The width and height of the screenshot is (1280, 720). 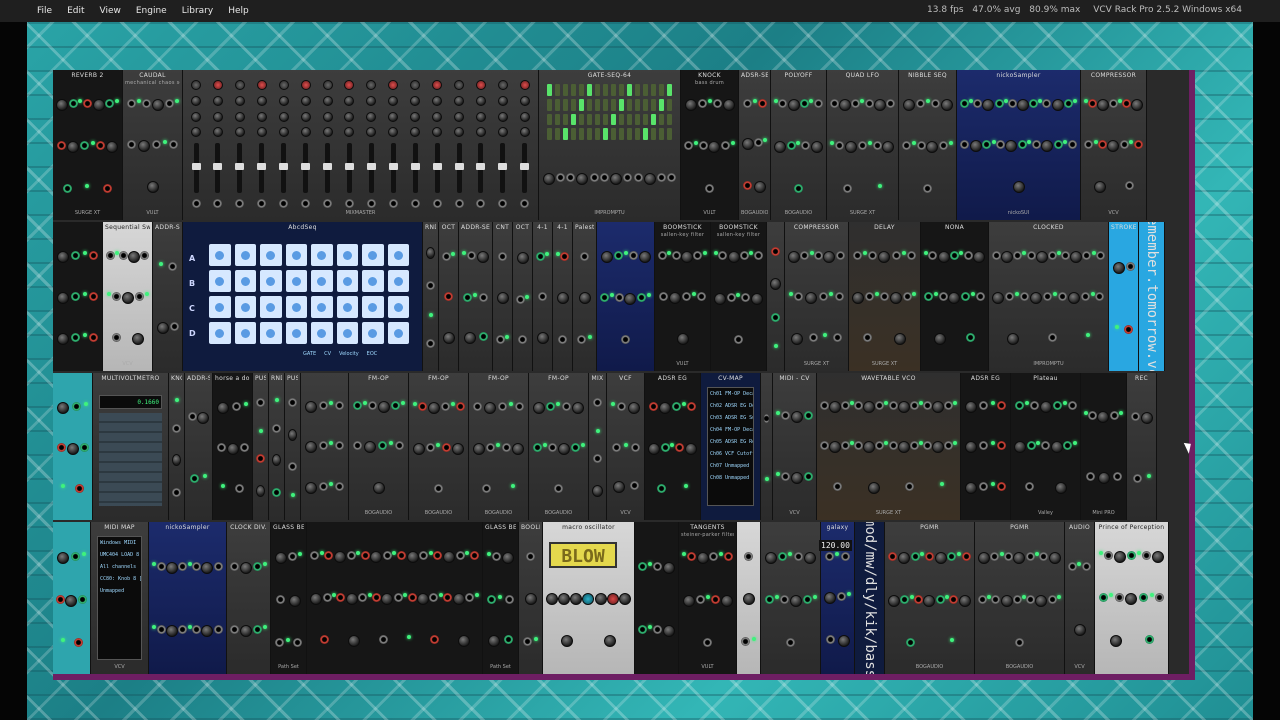 What do you see at coordinates (309, 294) in the screenshot?
I see `step-pad-grid` at bounding box center [309, 294].